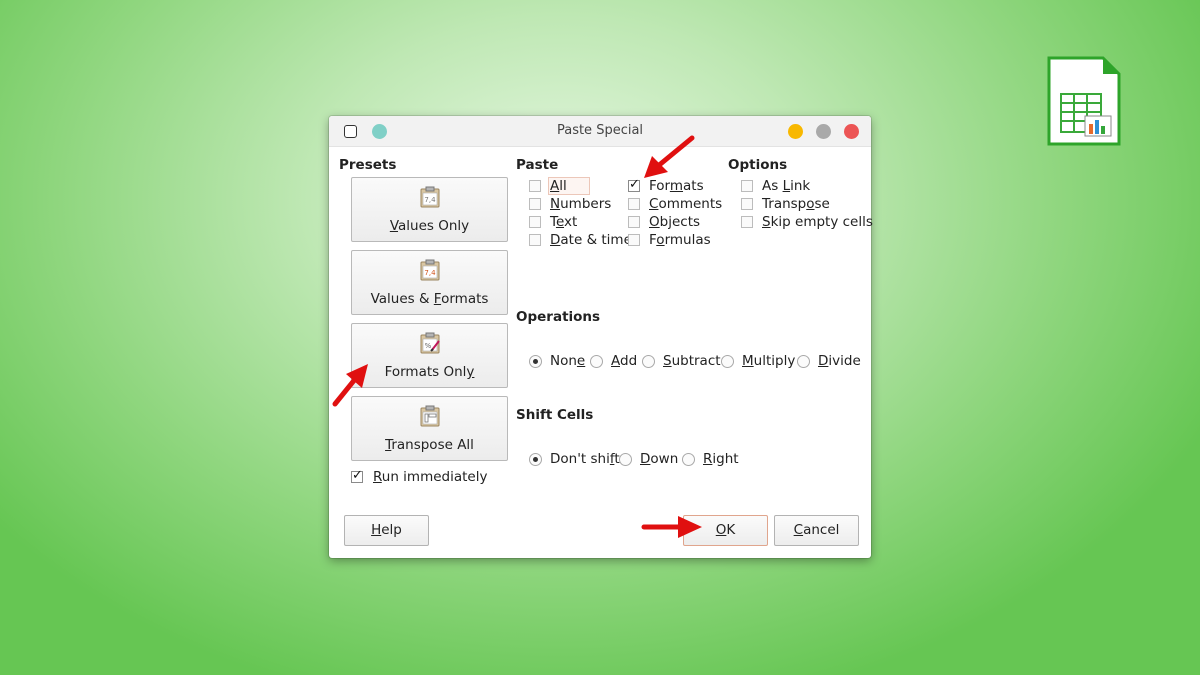 This screenshot has height=675, width=1200. I want to click on libreoffice-calc-logo-icon, so click(1084, 101).